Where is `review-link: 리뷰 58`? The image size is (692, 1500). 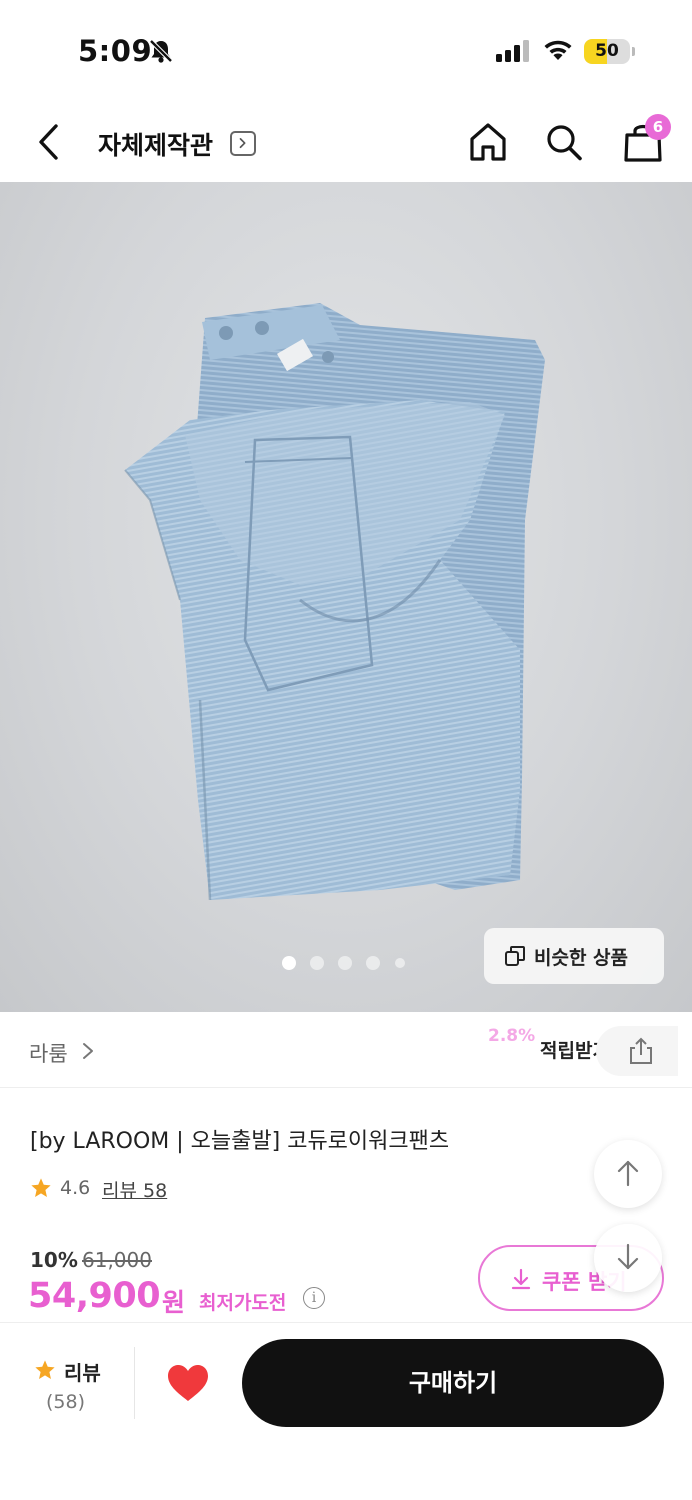 review-link: 리뷰 58 is located at coordinates (134, 1189).